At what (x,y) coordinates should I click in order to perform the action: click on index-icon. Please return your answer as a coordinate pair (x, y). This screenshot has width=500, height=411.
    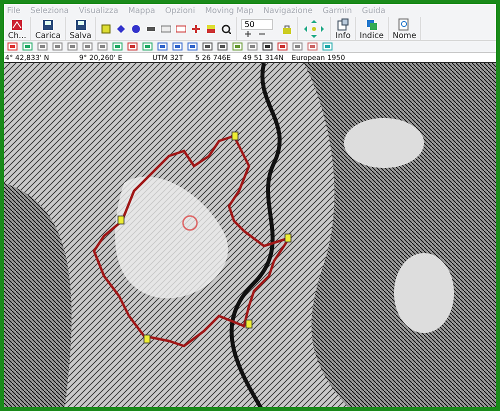
    Looking at the image, I should click on (371, 24).